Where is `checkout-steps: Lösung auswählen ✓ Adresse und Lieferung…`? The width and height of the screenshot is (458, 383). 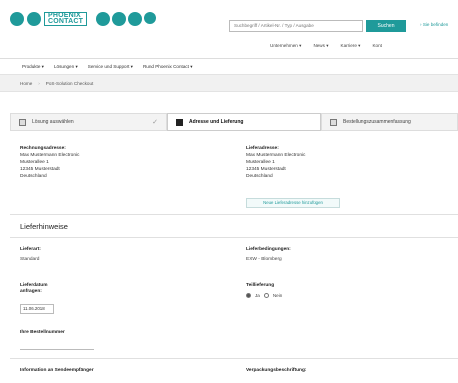 checkout-steps: Lösung auswählen ✓ Adresse und Lieferung… is located at coordinates (234, 122).